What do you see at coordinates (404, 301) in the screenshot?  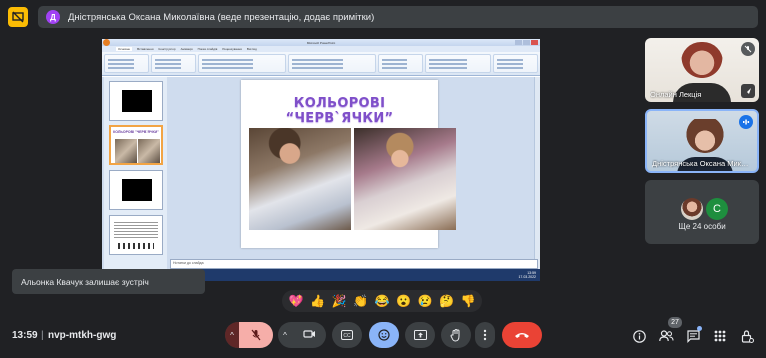 I see `reaction-surprised-button: 😮` at bounding box center [404, 301].